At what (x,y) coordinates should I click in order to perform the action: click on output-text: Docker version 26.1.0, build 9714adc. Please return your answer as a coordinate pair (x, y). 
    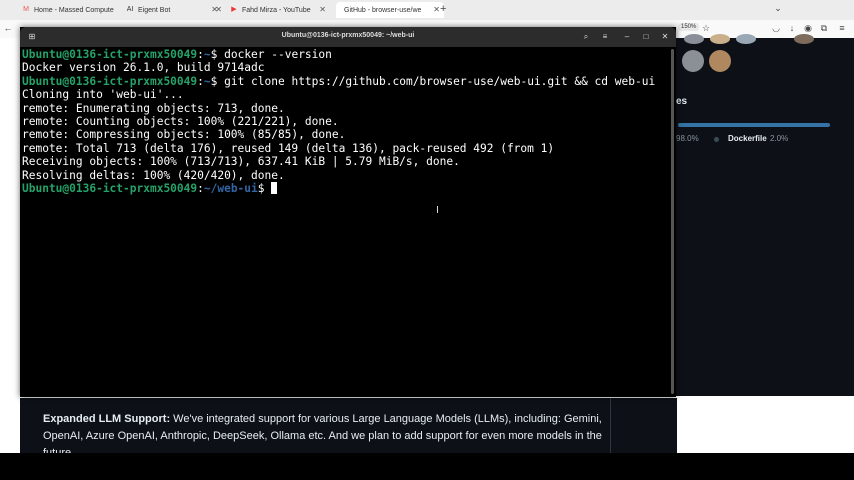
    Looking at the image, I should click on (143, 68).